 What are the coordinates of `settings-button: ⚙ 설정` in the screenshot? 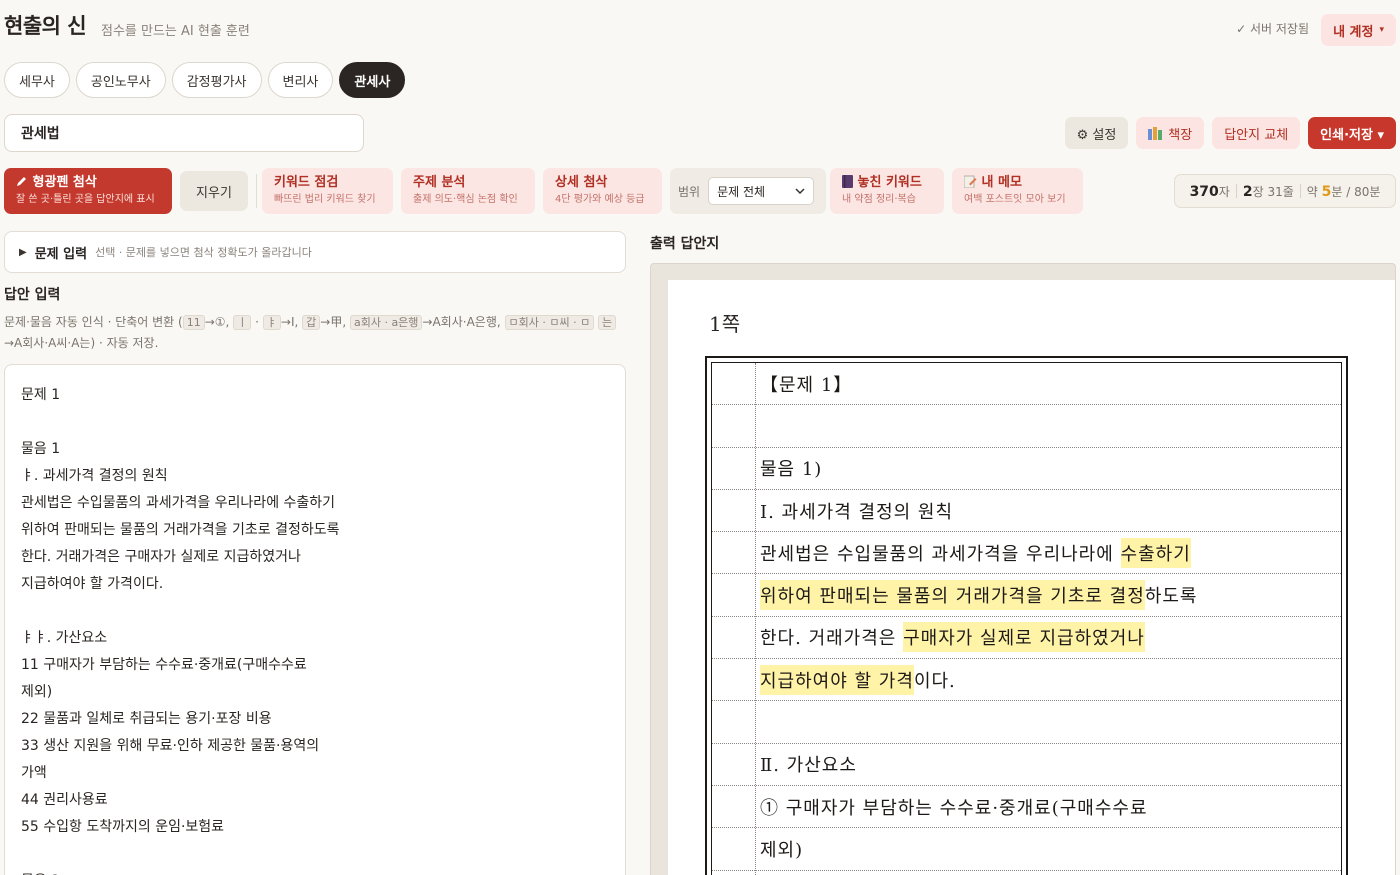 It's located at (1096, 133).